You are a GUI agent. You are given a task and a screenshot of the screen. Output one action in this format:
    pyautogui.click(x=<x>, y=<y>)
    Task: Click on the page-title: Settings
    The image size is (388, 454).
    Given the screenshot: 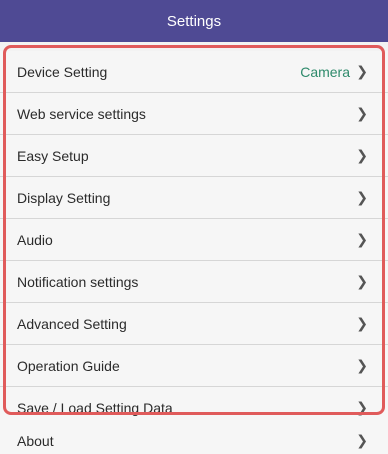 What is the action you would take?
    pyautogui.click(x=194, y=21)
    